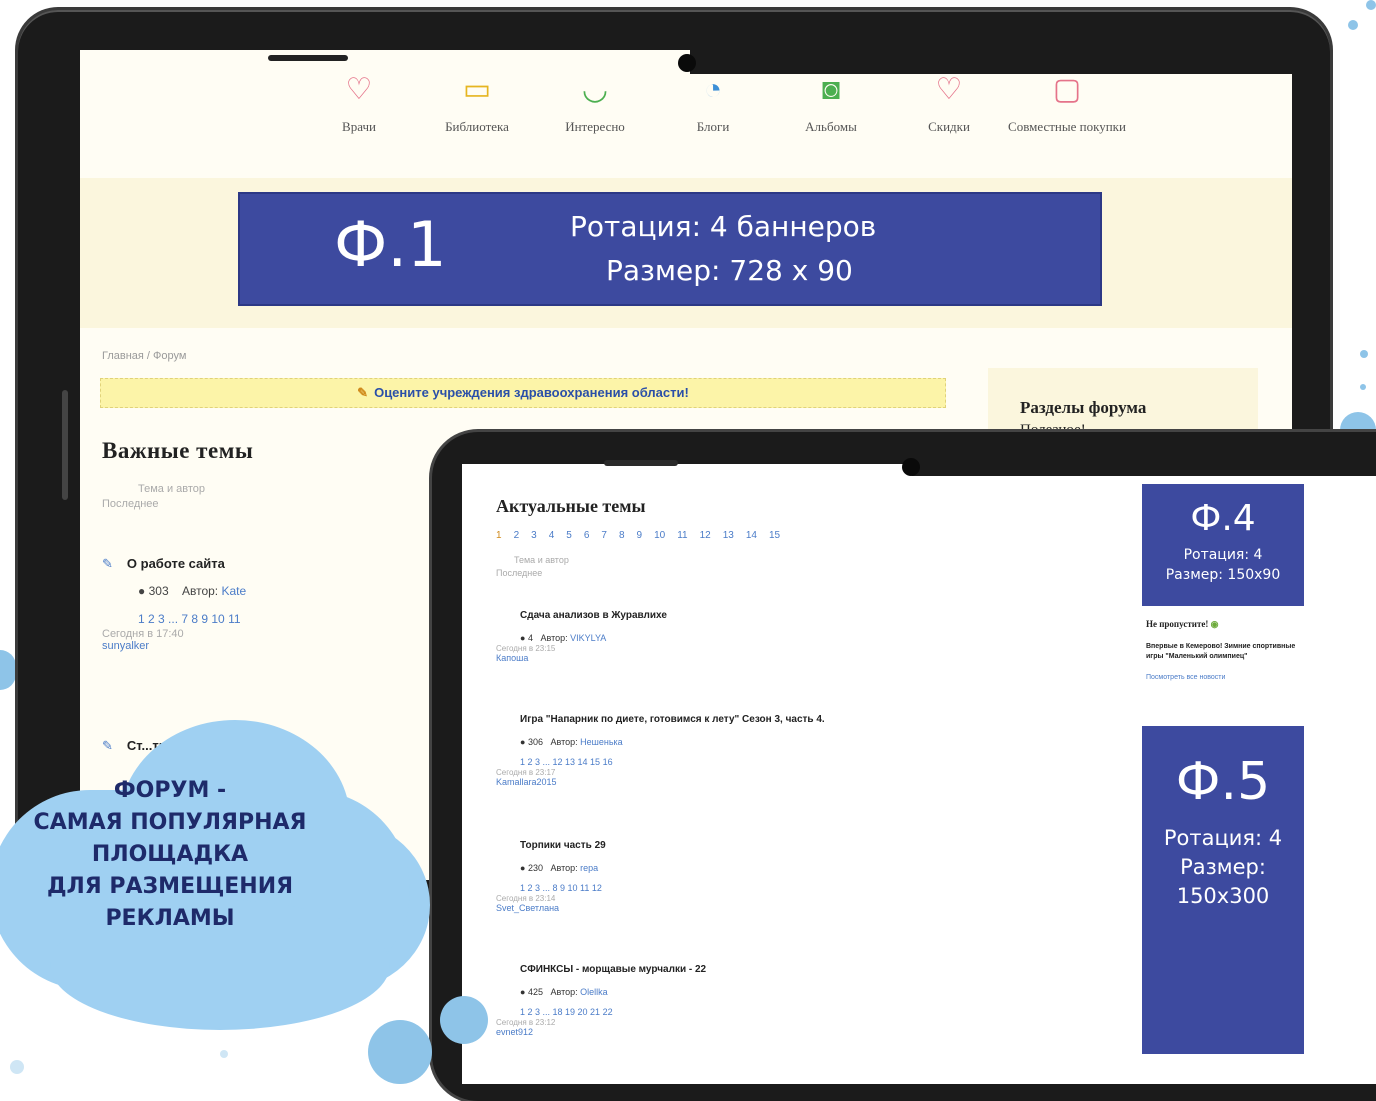 The width and height of the screenshot is (1376, 1101). What do you see at coordinates (949, 126) in the screenshot?
I see `nav-label: Скидки` at bounding box center [949, 126].